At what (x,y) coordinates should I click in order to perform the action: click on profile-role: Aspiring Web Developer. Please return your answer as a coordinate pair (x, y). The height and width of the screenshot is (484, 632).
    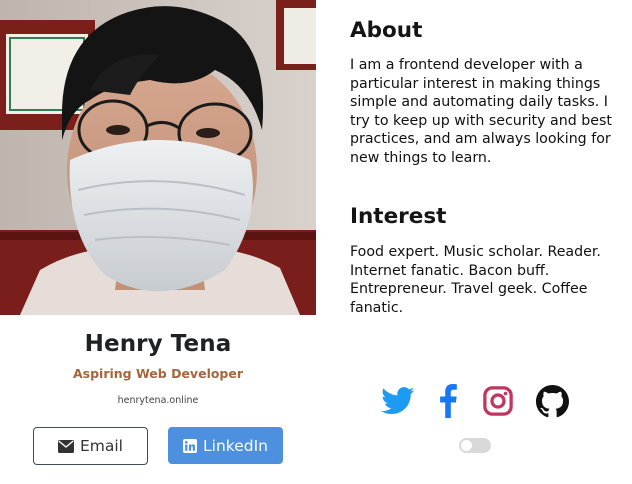
    Looking at the image, I should click on (158, 373).